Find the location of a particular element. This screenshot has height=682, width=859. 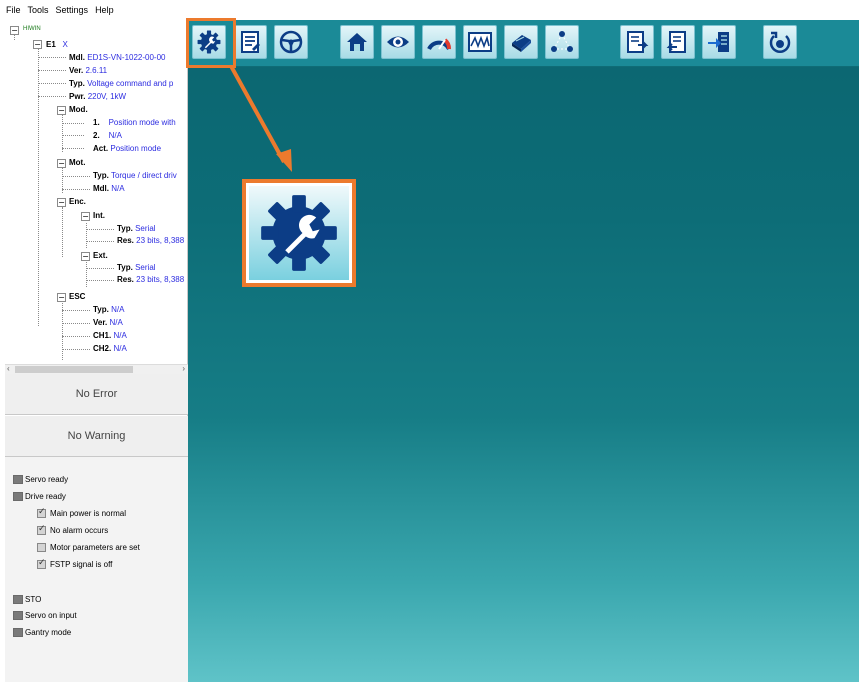

tree-item-ext-resolution: Res. 23 bits, 8,388 is located at coordinates (151, 279).